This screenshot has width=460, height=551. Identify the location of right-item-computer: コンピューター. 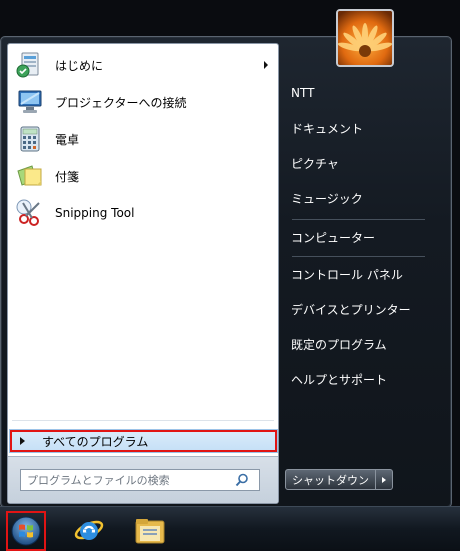
(360, 237).